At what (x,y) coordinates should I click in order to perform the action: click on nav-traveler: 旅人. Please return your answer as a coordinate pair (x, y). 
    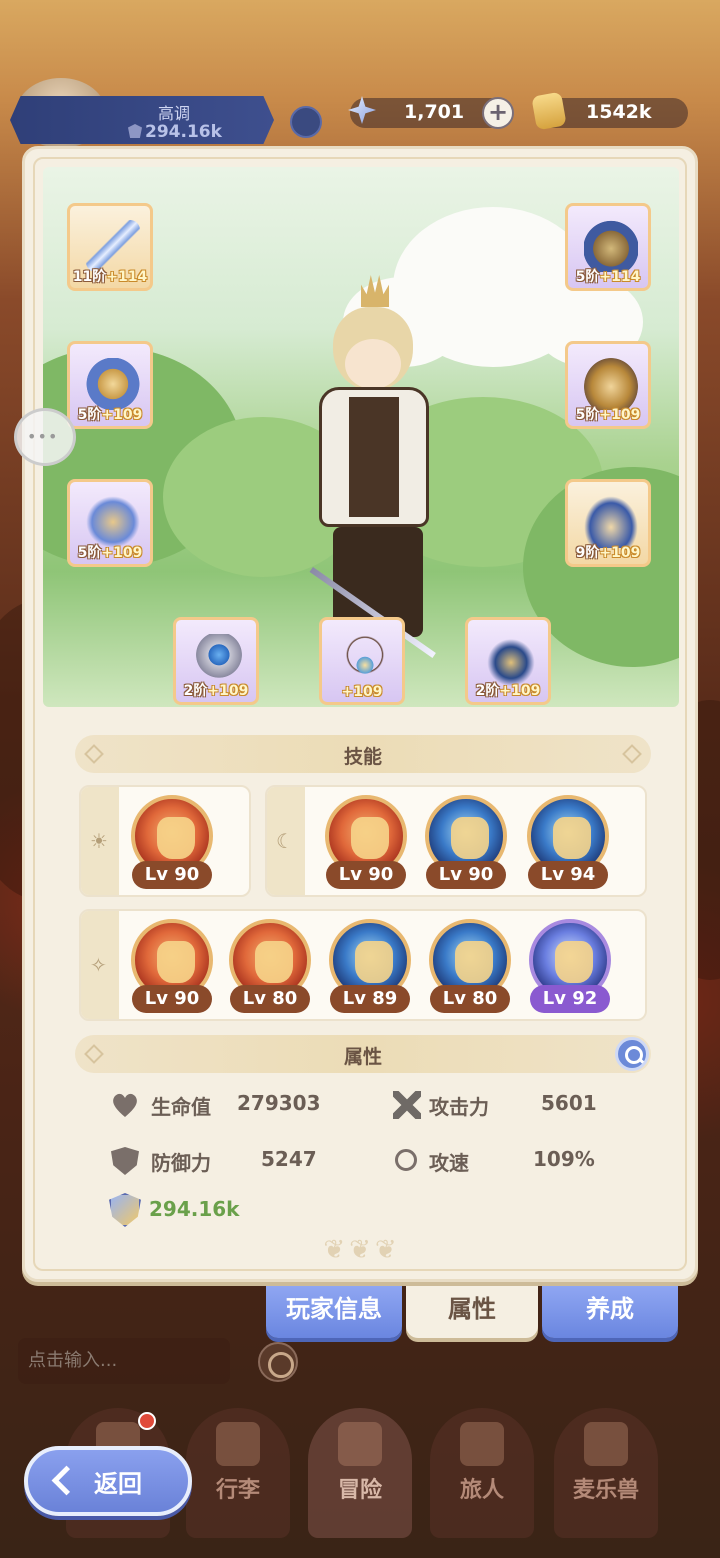
    Looking at the image, I should click on (482, 1473).